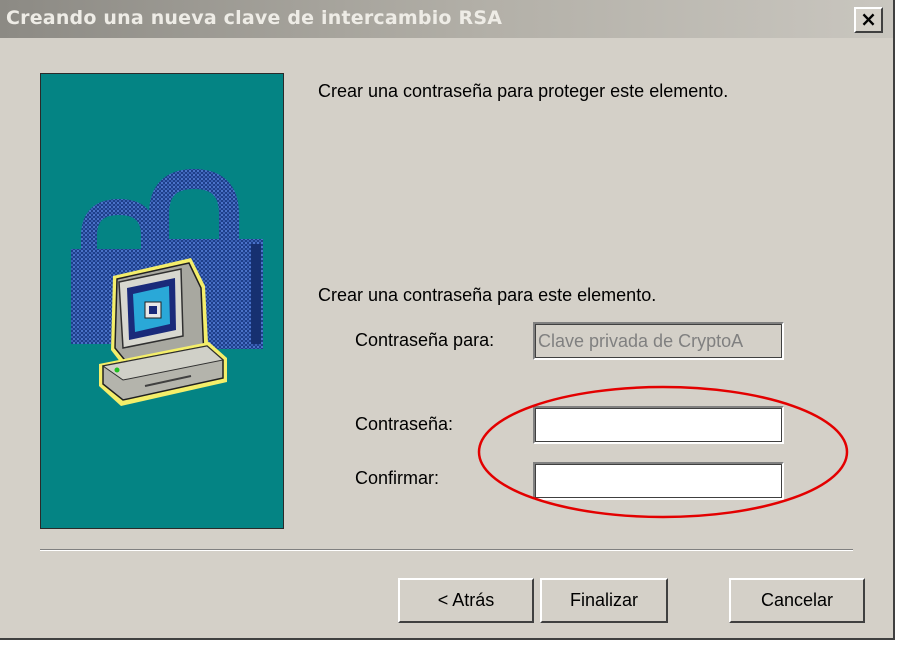 The width and height of the screenshot is (897, 655). Describe the element at coordinates (658, 341) in the screenshot. I see `password-for-field` at that location.